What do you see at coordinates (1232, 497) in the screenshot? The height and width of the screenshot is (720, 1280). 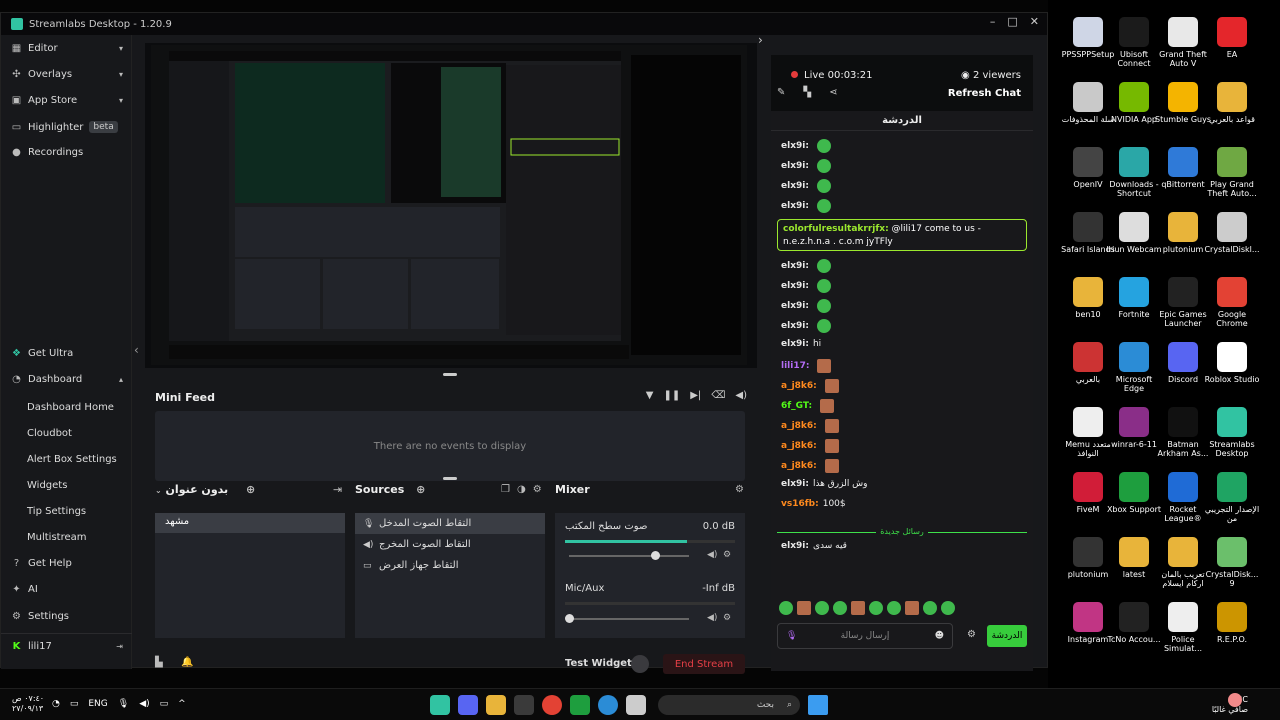 I see `desktop-icon: الإصدار التجريبي من` at bounding box center [1232, 497].